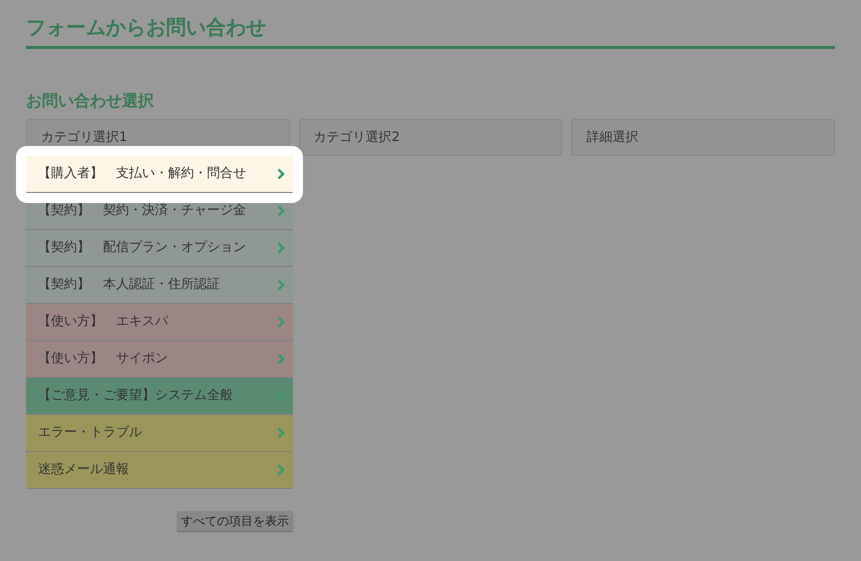 The width and height of the screenshot is (861, 561). I want to click on category-item: 【契約】 配信プラン・オプション, so click(159, 248).